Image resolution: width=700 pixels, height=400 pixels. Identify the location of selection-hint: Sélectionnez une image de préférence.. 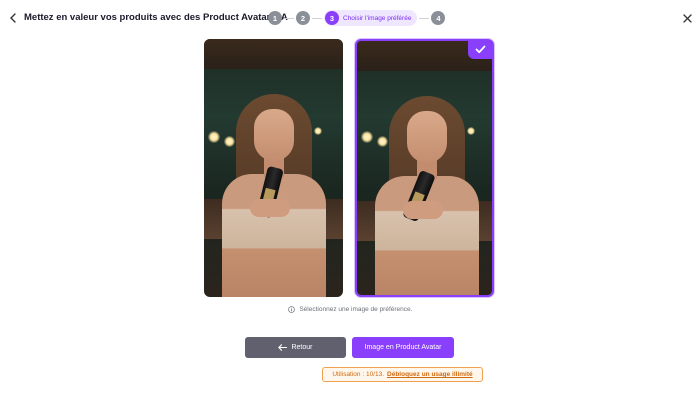
(350, 309).